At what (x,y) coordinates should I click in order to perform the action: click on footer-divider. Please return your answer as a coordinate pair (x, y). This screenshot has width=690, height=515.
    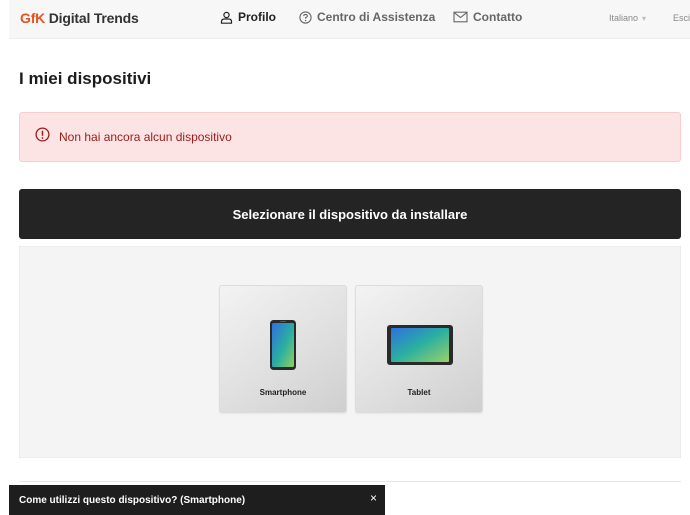
    Looking at the image, I should click on (350, 481).